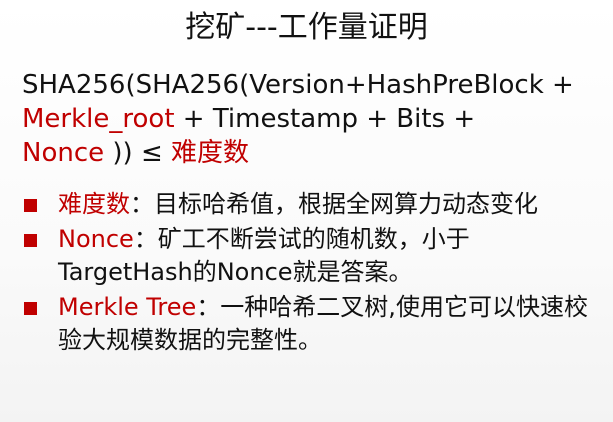 The width and height of the screenshot is (613, 422). I want to click on bullet-merkle-tree: Merkle Tree：一种哈希二叉树,使用它可以快速校验大规模数据的完整性。, so click(312, 324).